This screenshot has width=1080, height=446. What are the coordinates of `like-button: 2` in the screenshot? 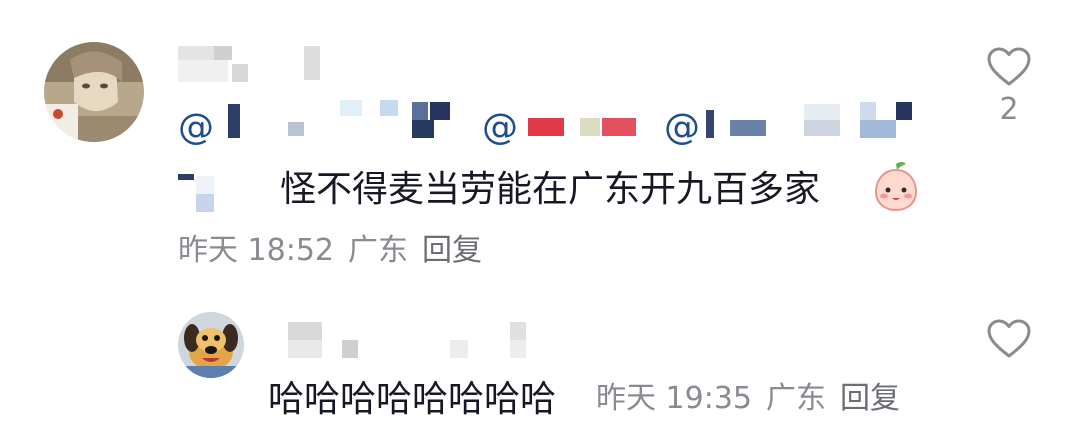 It's located at (1009, 86).